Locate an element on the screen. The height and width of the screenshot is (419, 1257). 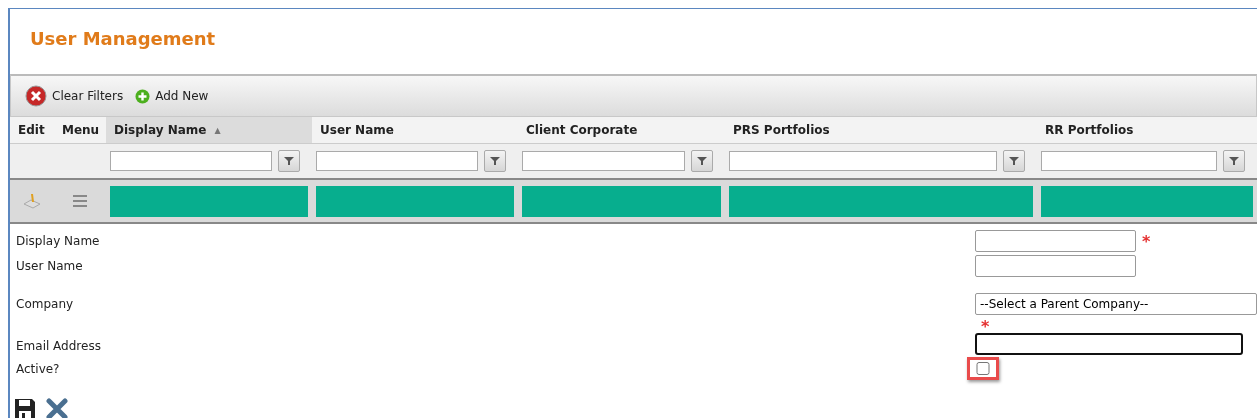
field-label: Display Name is located at coordinates (58, 241).